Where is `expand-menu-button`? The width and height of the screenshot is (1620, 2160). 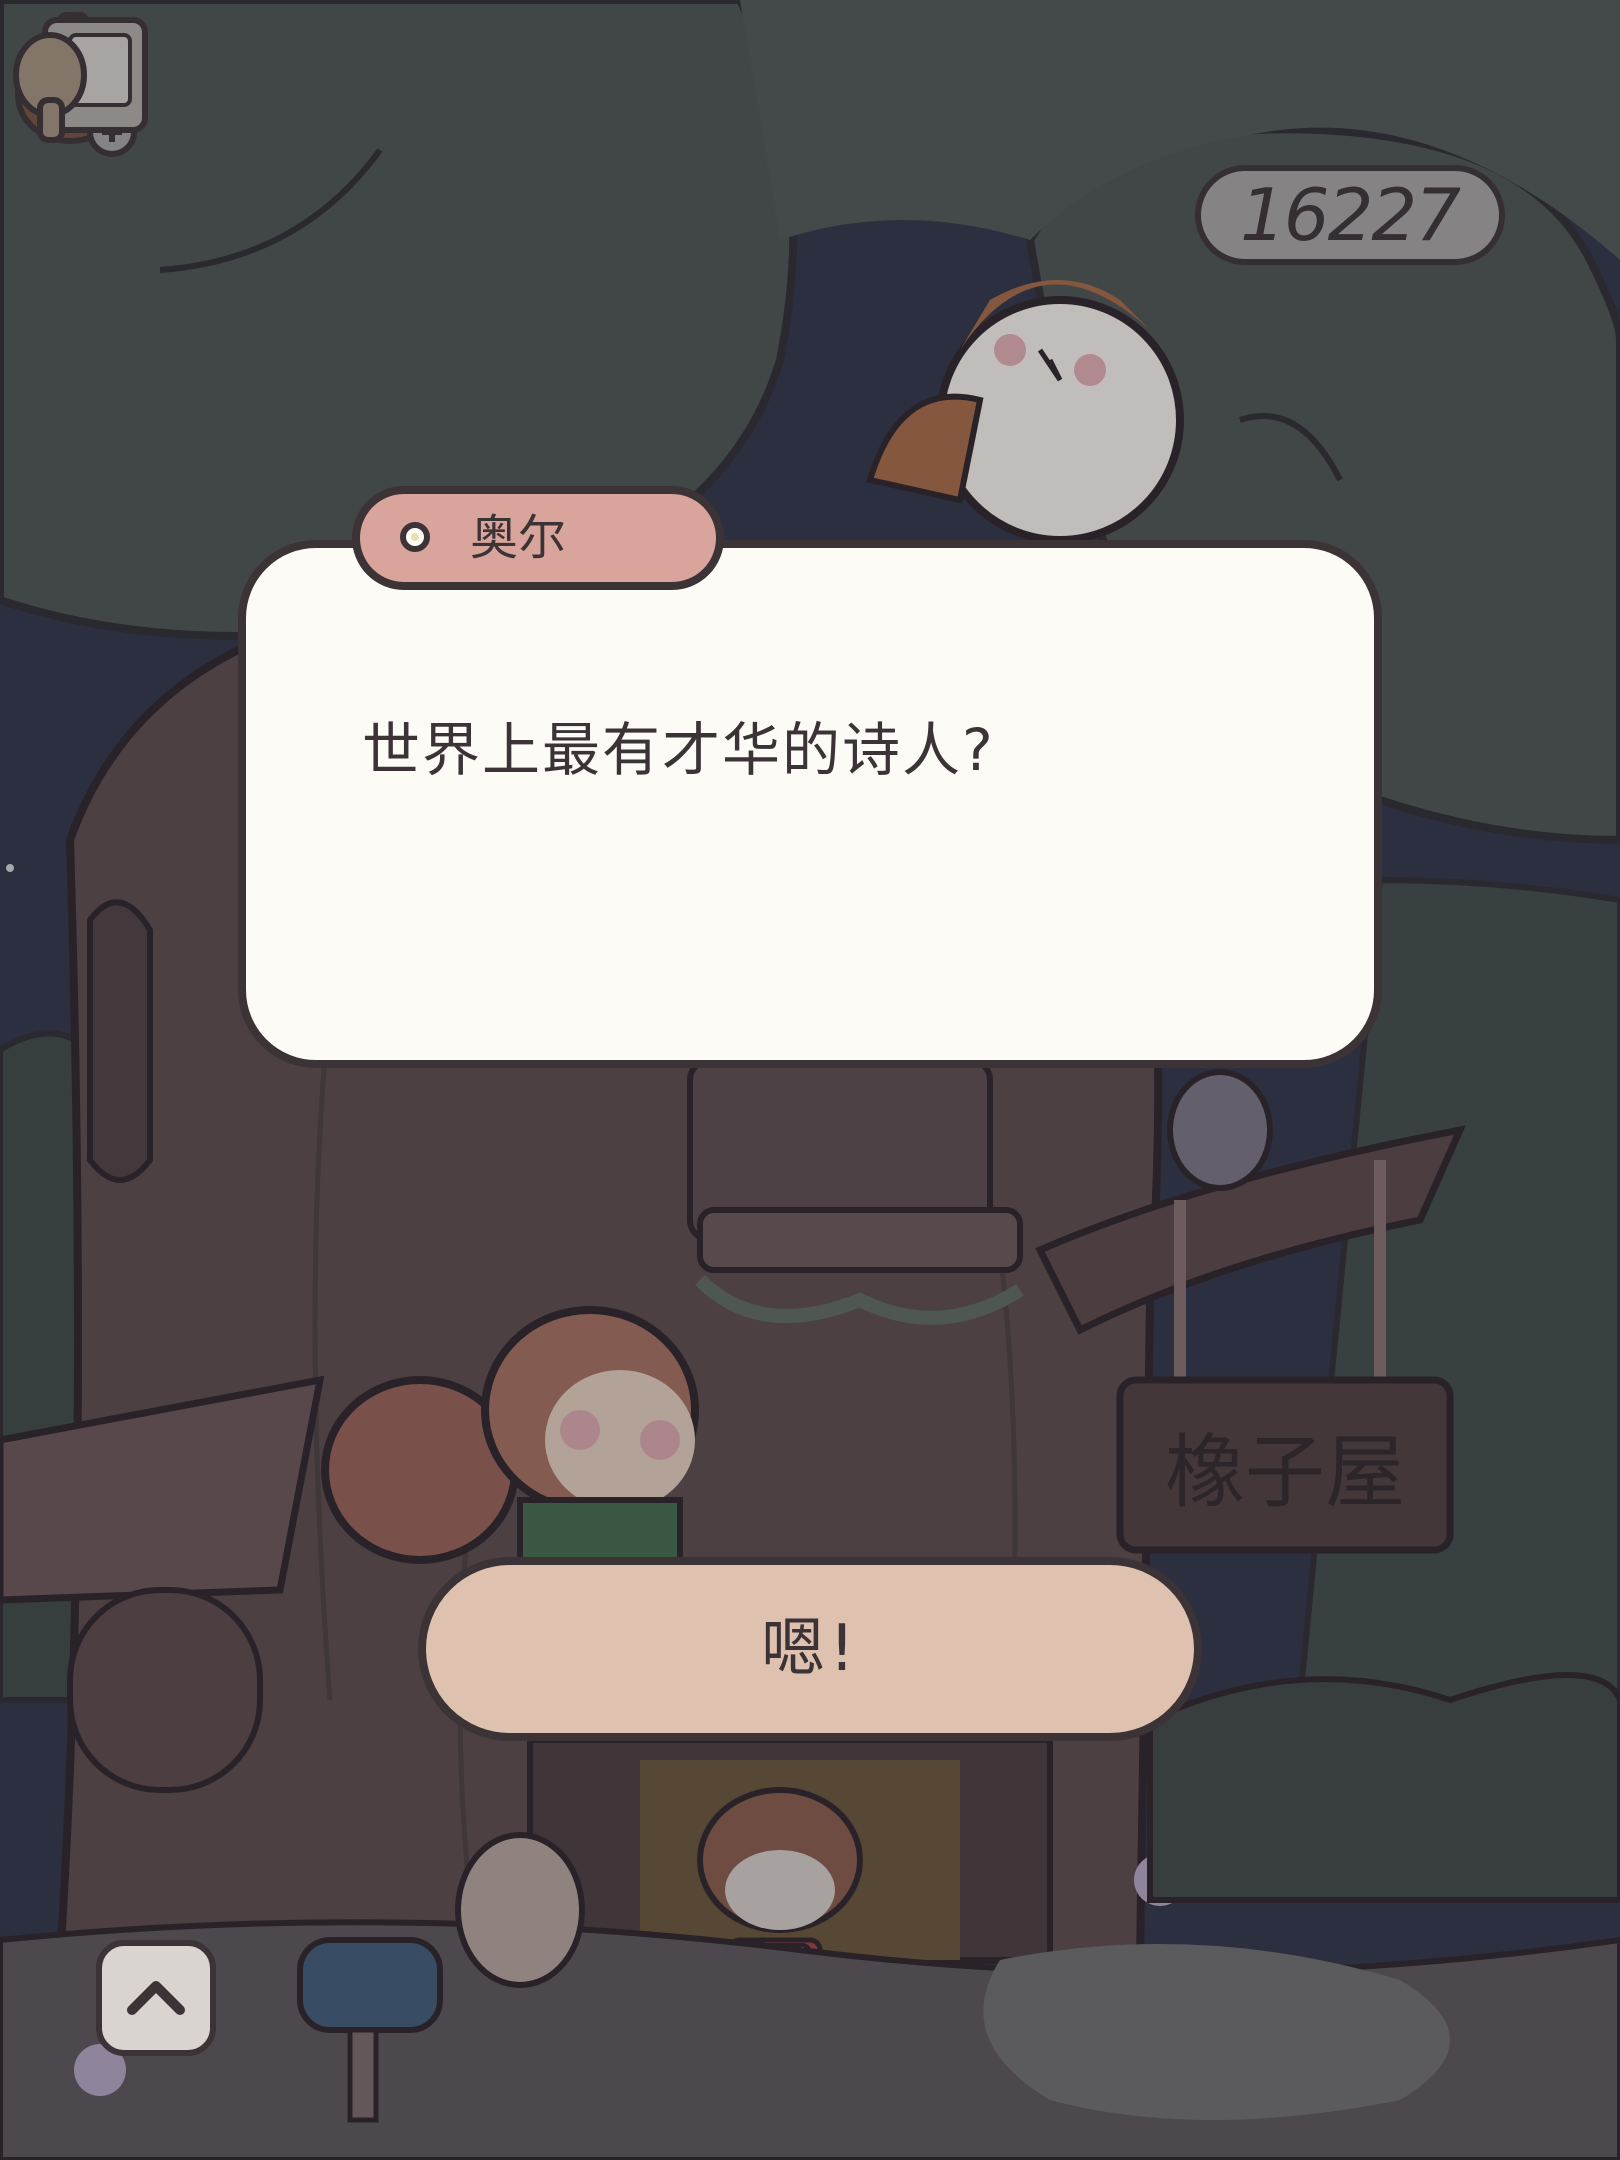 expand-menu-button is located at coordinates (156, 1998).